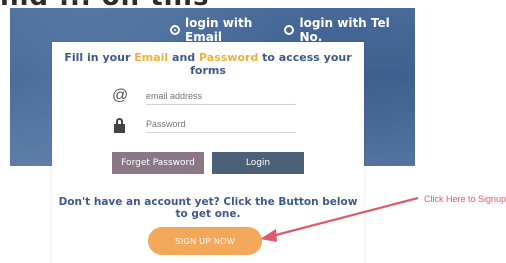  I want to click on login-tel-option: login with Tel No., so click(337, 30).